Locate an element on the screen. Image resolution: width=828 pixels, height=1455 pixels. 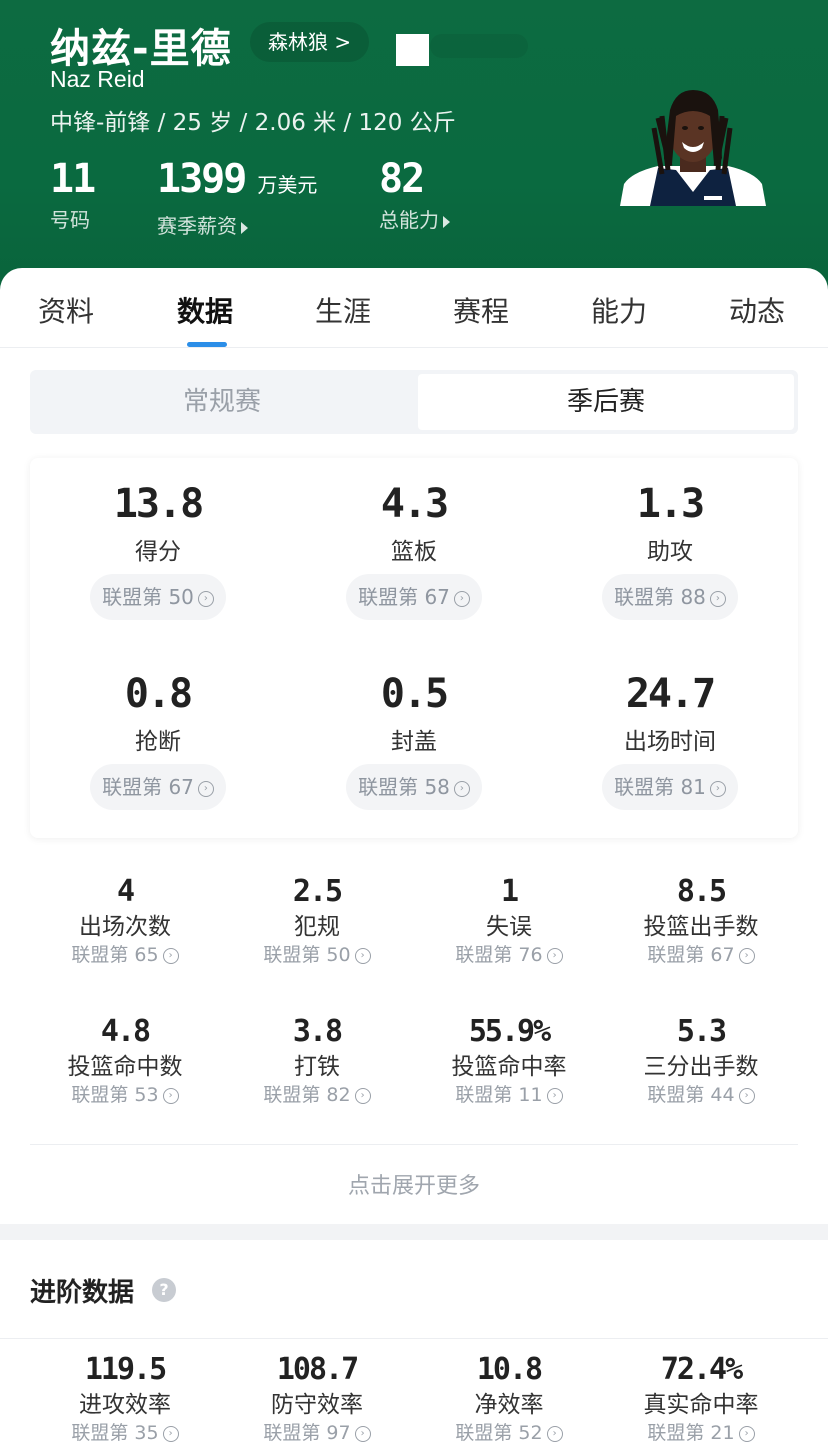
rank-text: 联盟第 88 is located at coordinates (660, 597).